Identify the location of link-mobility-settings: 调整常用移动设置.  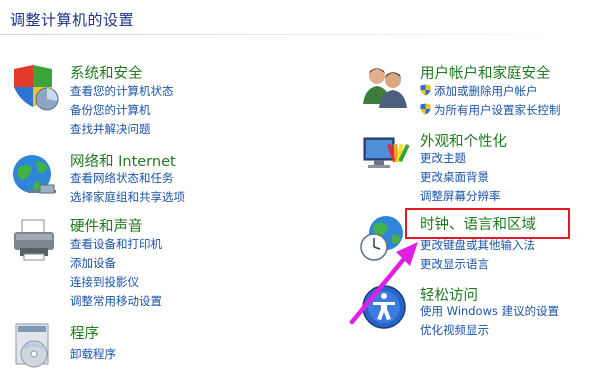
(116, 301).